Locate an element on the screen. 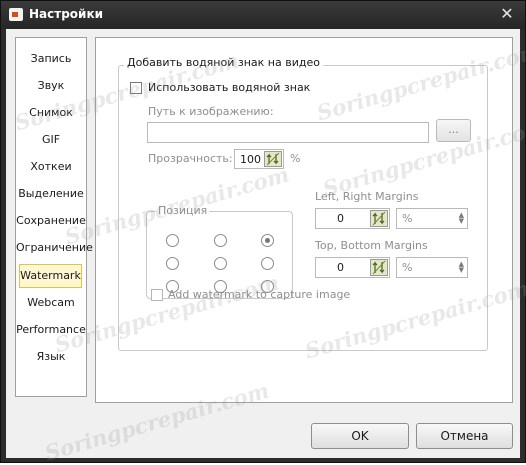  position-center-radio is located at coordinates (220, 263).